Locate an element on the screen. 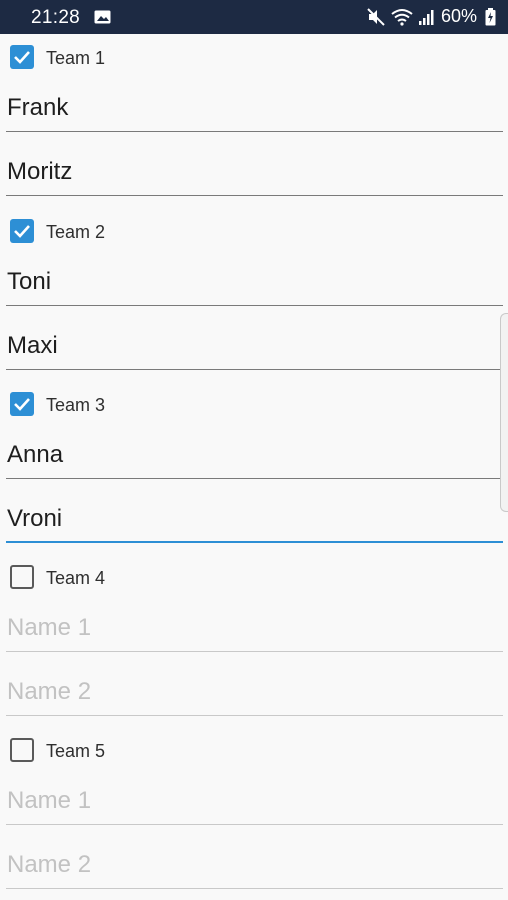 The image size is (508, 900). team-2-name-1-field is located at coordinates (255, 283).